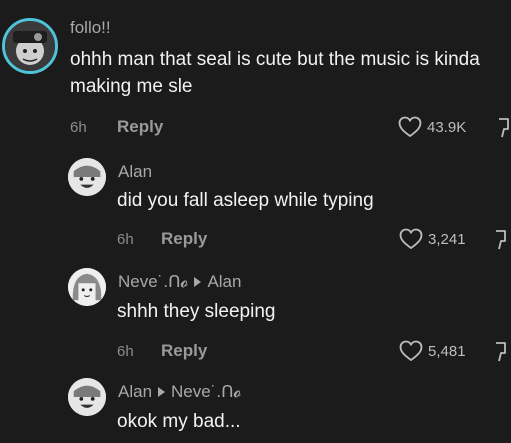 Image resolution: width=511 pixels, height=443 pixels. I want to click on username: Neve˙.ᑎ𝓸 Alan, so click(179, 282).